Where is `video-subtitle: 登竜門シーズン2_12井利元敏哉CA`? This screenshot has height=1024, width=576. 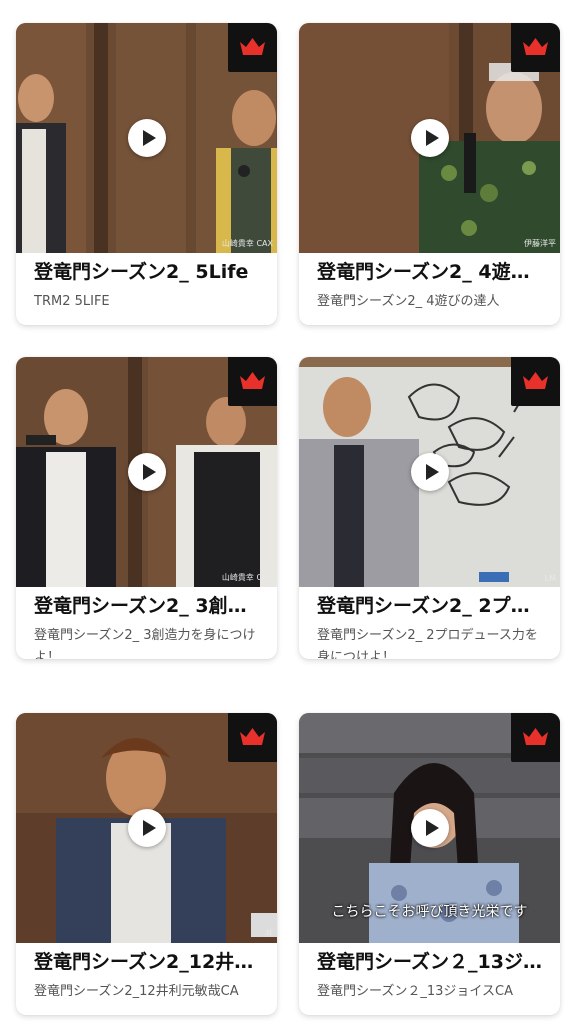 video-subtitle: 登竜門シーズン2_12井利元敏哉CA is located at coordinates (136, 991).